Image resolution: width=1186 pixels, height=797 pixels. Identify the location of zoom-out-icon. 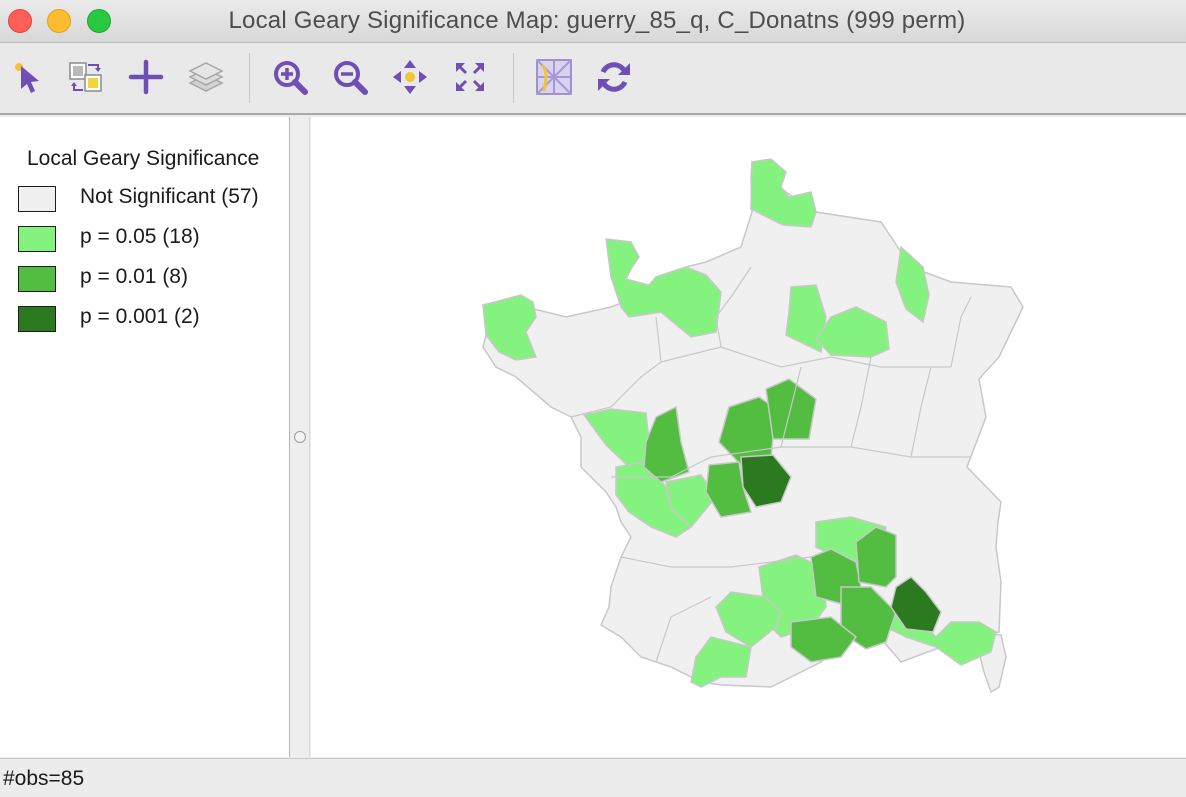
(351, 78).